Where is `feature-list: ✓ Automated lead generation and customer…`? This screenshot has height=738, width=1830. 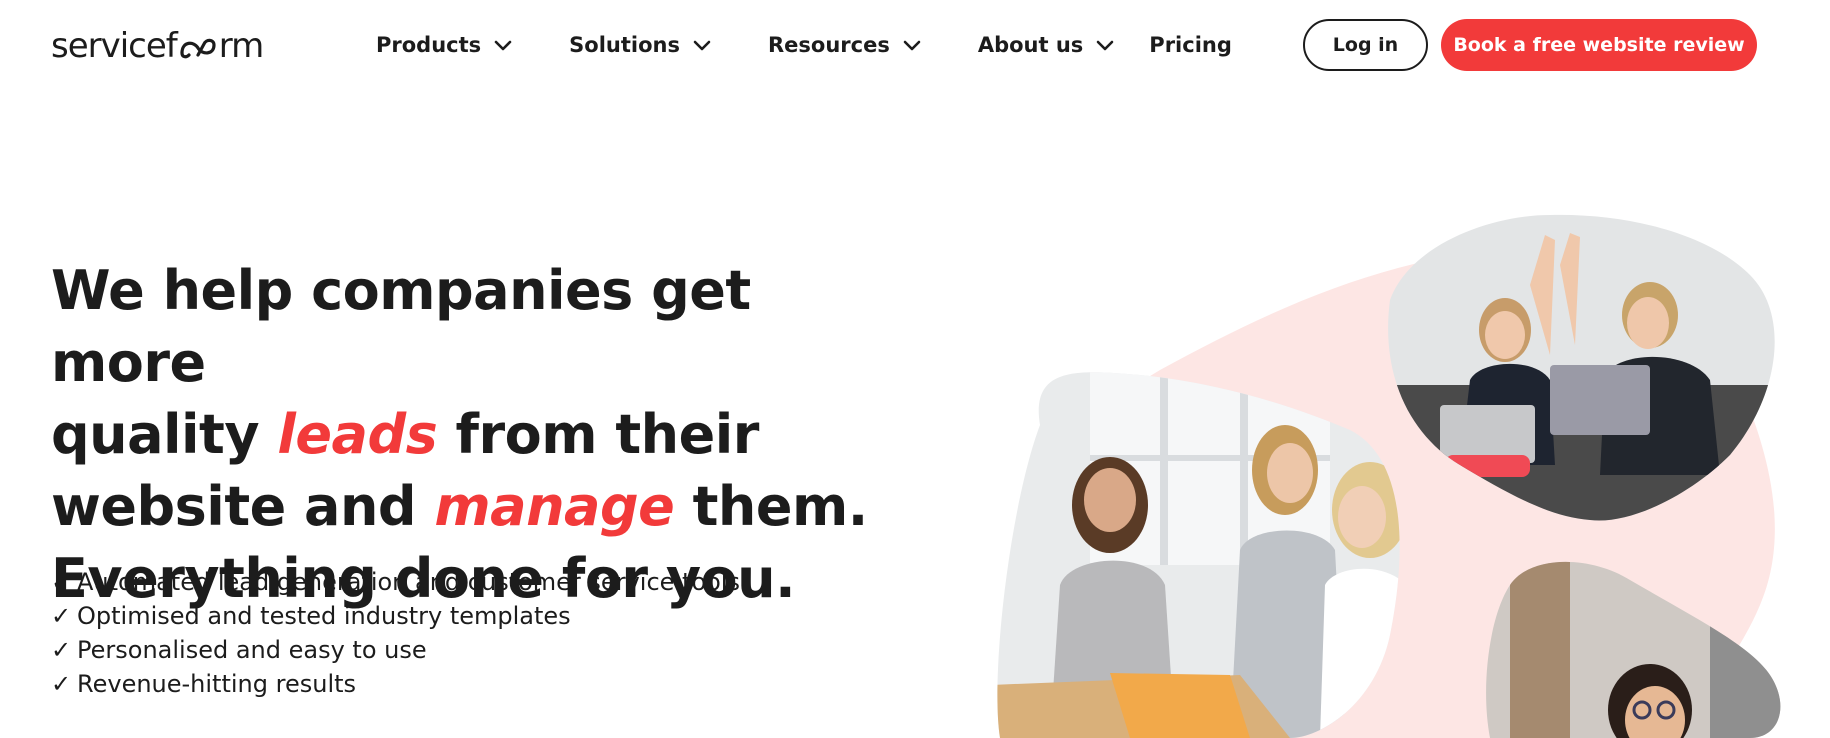
feature-list: ✓ Automated lead generation and customer… is located at coordinates (395, 633).